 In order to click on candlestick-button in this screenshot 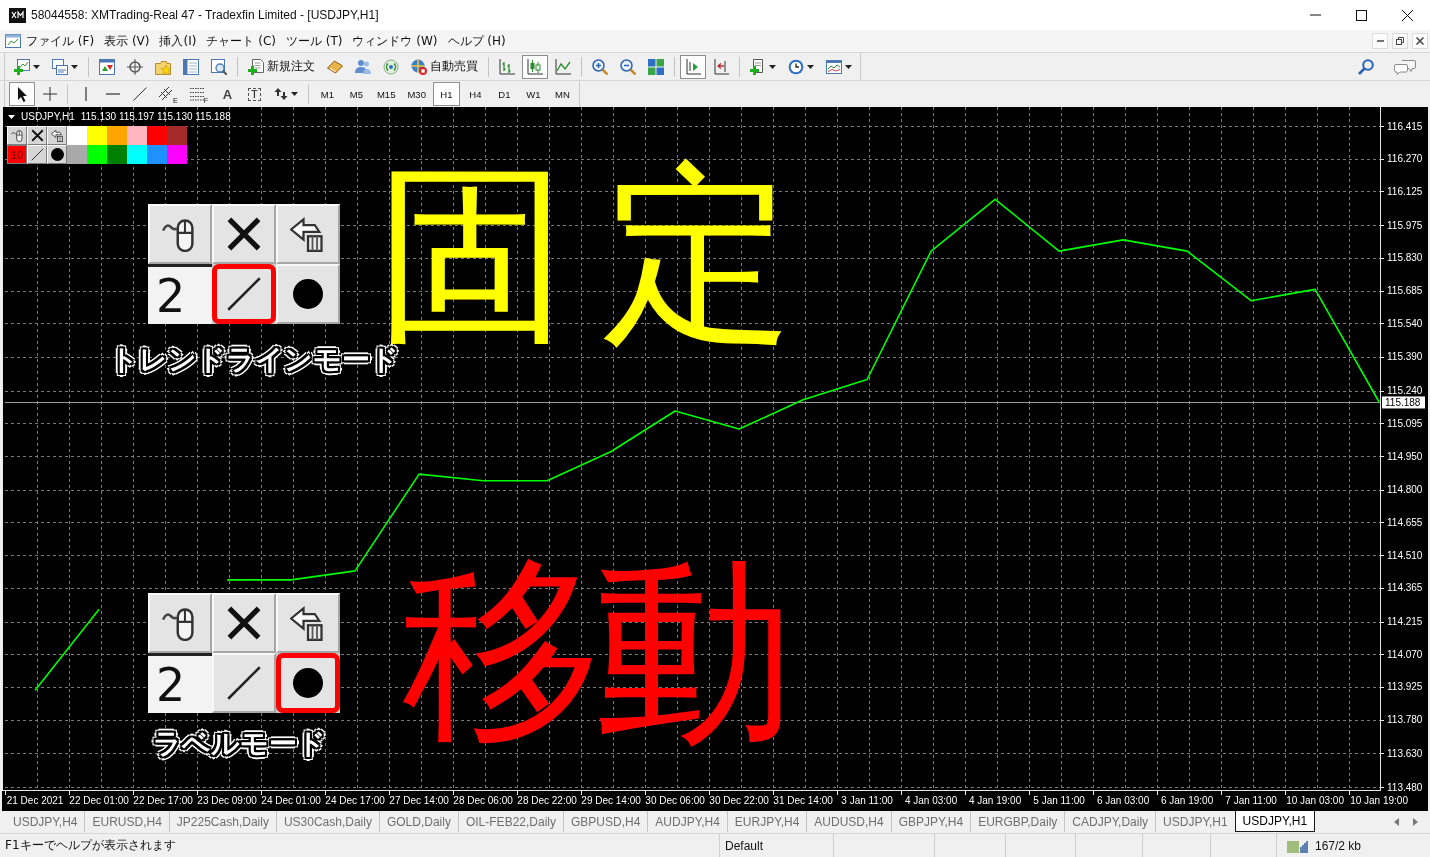, I will do `click(535, 66)`.